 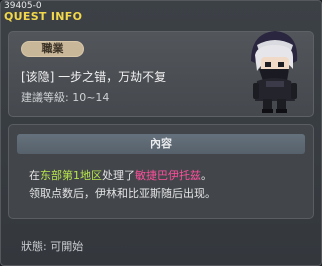 What do you see at coordinates (122, 185) in the screenshot?
I see `content-description: 在东部第1地区处理了敏捷巴伊托兹。 领取点数后，伊林和比亚斯随后出现。` at bounding box center [122, 185].